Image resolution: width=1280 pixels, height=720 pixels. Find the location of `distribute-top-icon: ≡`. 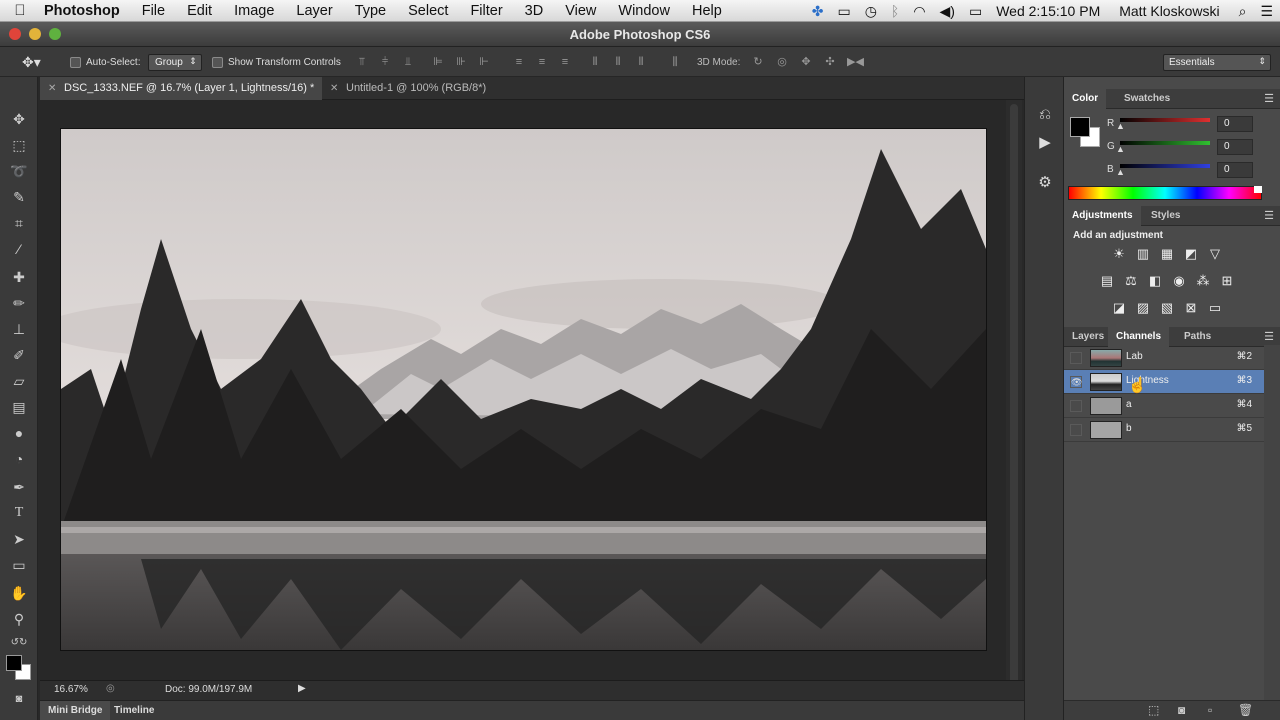

distribute-top-icon: ≡ is located at coordinates (519, 62).